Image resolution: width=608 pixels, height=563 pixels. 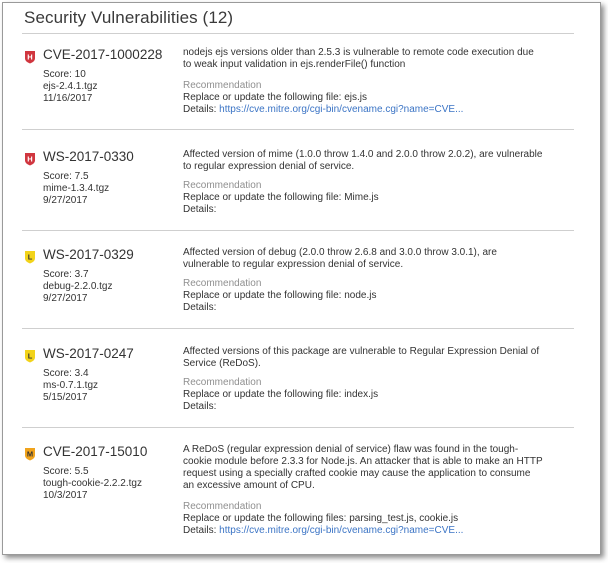 I want to click on published-date: 11/16/2017, so click(x=68, y=98).